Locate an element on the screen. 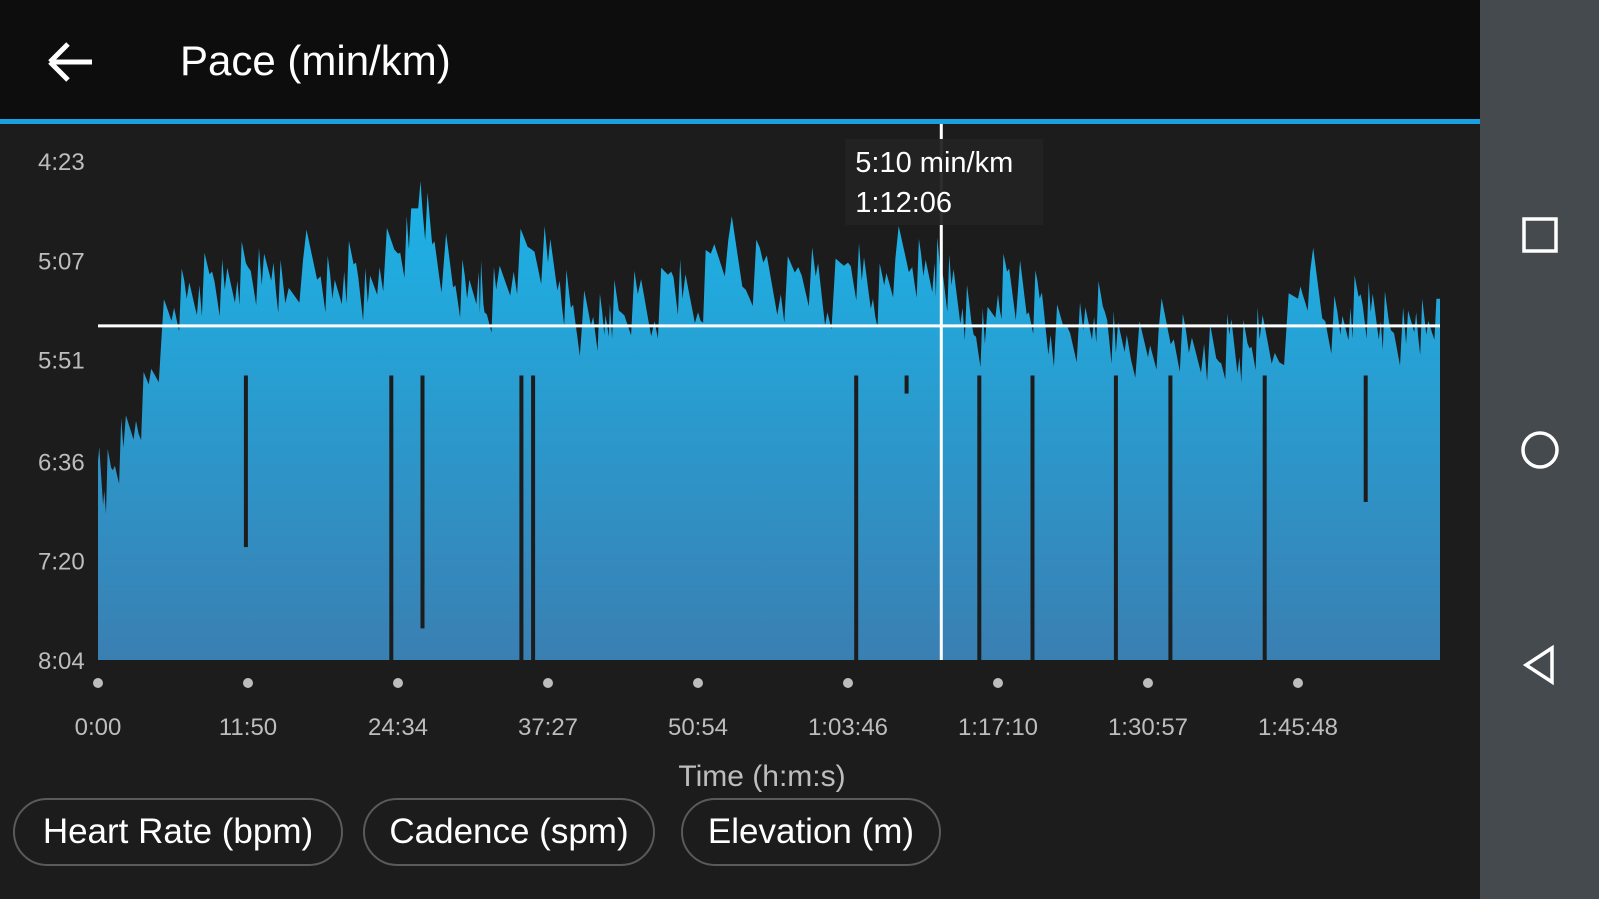  recents-button is located at coordinates (1539, 235).